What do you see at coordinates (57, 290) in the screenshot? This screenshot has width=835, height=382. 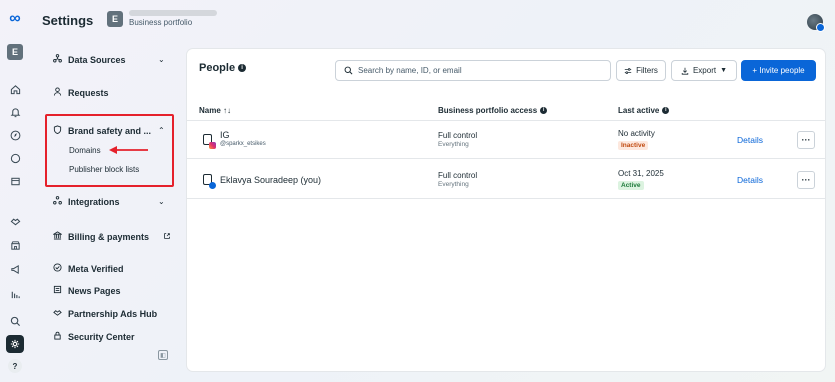 I see `news-icon` at bounding box center [57, 290].